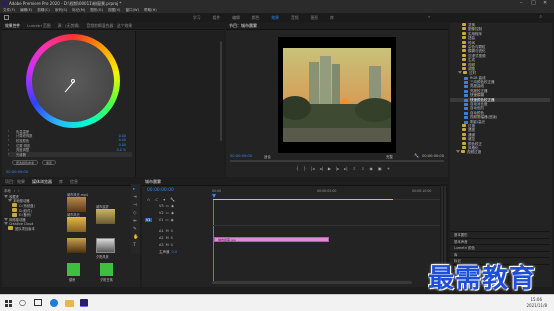 The height and width of the screenshot is (311, 554). Describe the element at coordinates (84, 303) in the screenshot. I see `premiere-icon` at that location.